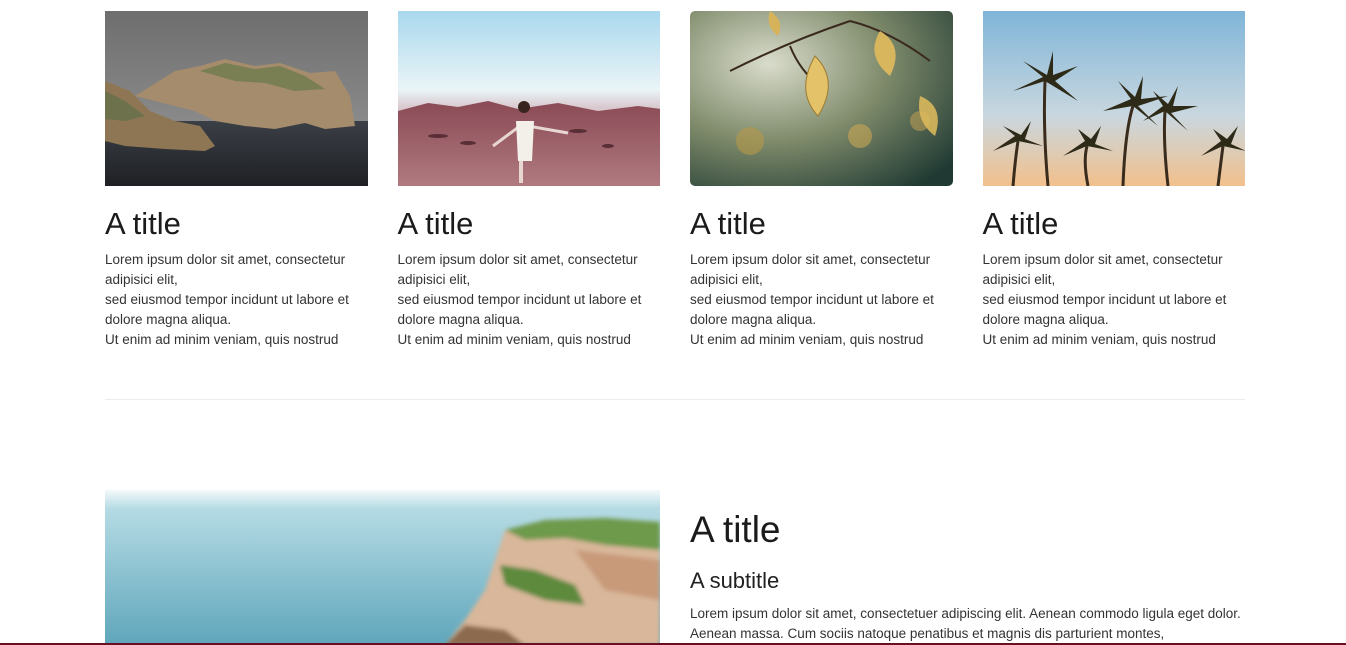 Image resolution: width=1346 pixels, height=645 pixels. Describe the element at coordinates (382, 567) in the screenshot. I see `sea-cliff-image` at that location.